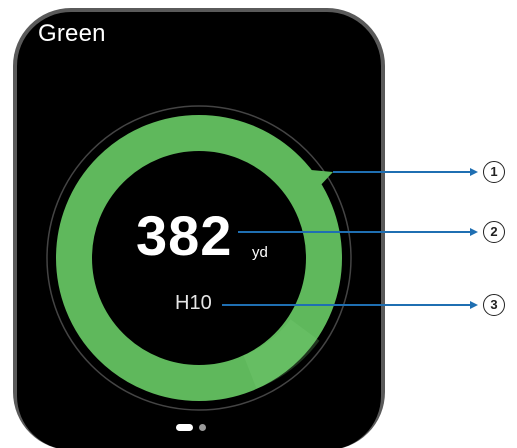 This screenshot has height=448, width=517. I want to click on callout-arrow-2-icon, so click(474, 232).